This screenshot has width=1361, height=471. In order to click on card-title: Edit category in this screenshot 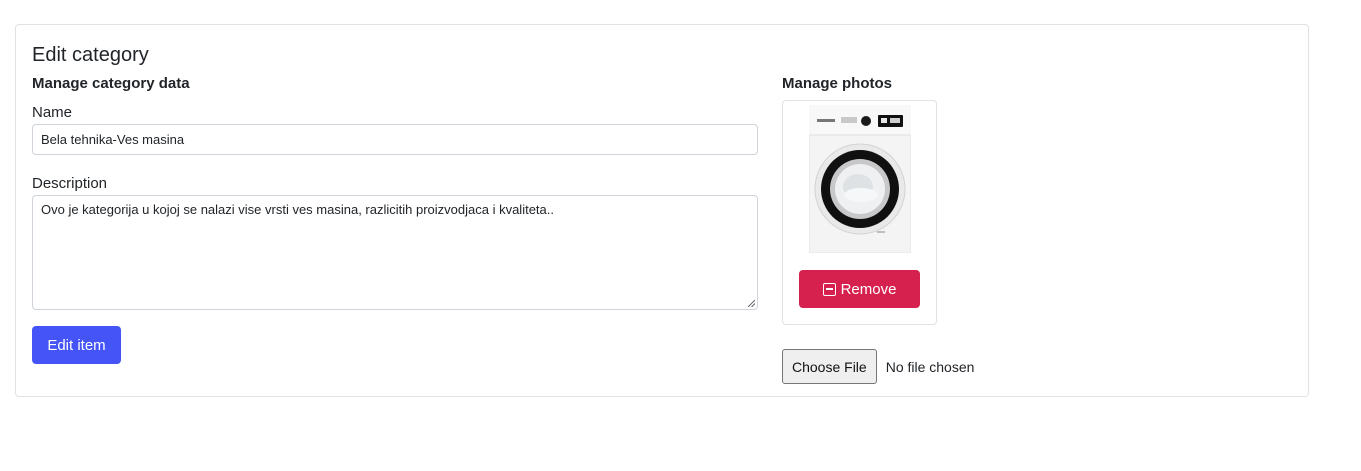, I will do `click(90, 55)`.